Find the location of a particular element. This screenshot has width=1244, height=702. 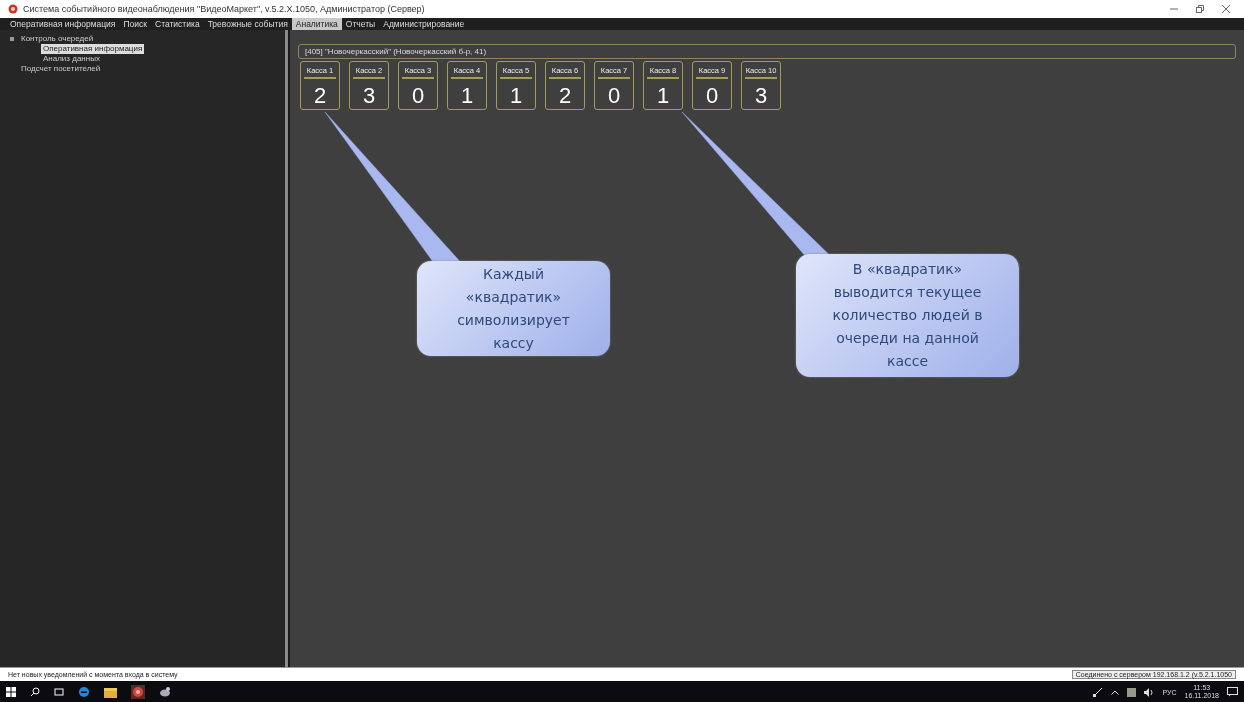

tree-item: Контроль очередей is located at coordinates (57, 39).